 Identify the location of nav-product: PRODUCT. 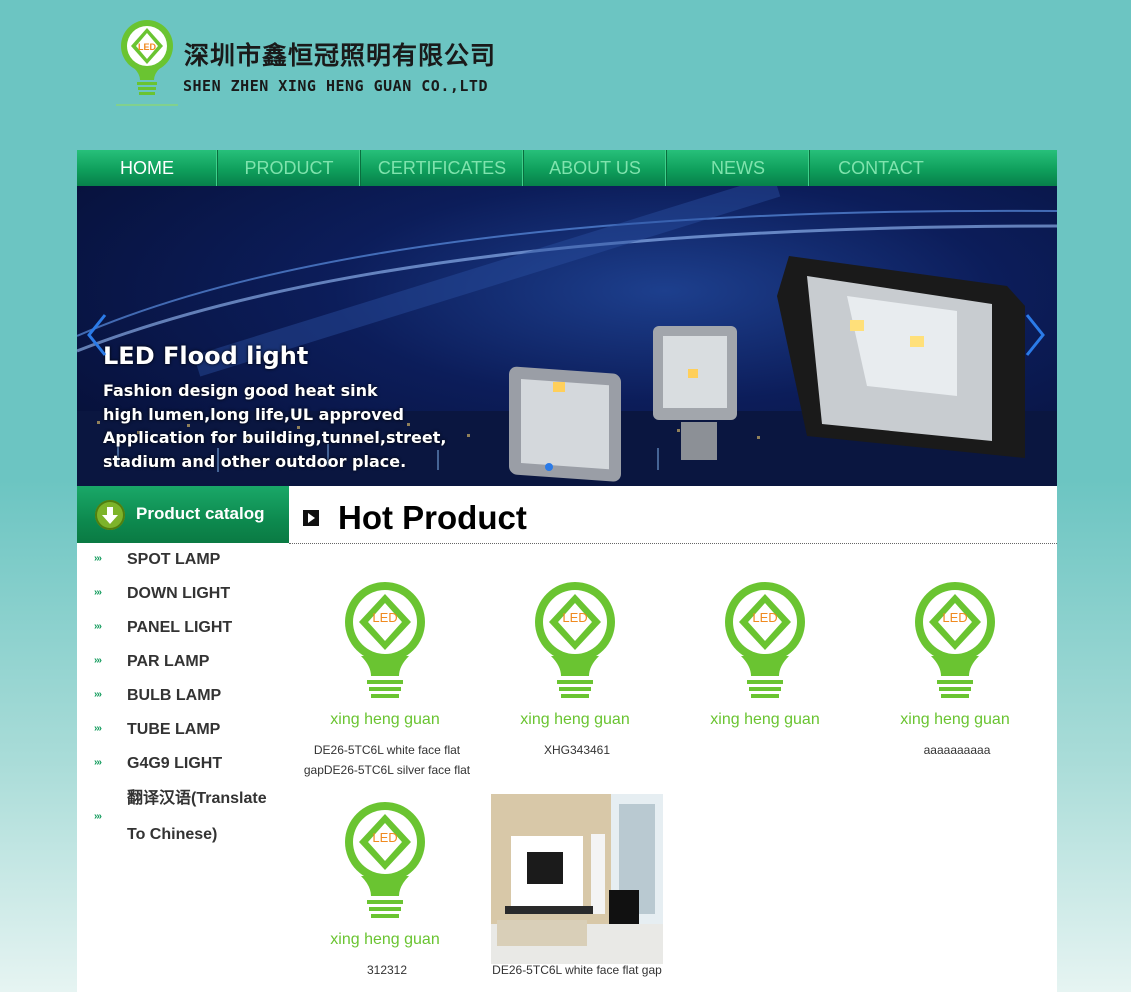
(289, 168).